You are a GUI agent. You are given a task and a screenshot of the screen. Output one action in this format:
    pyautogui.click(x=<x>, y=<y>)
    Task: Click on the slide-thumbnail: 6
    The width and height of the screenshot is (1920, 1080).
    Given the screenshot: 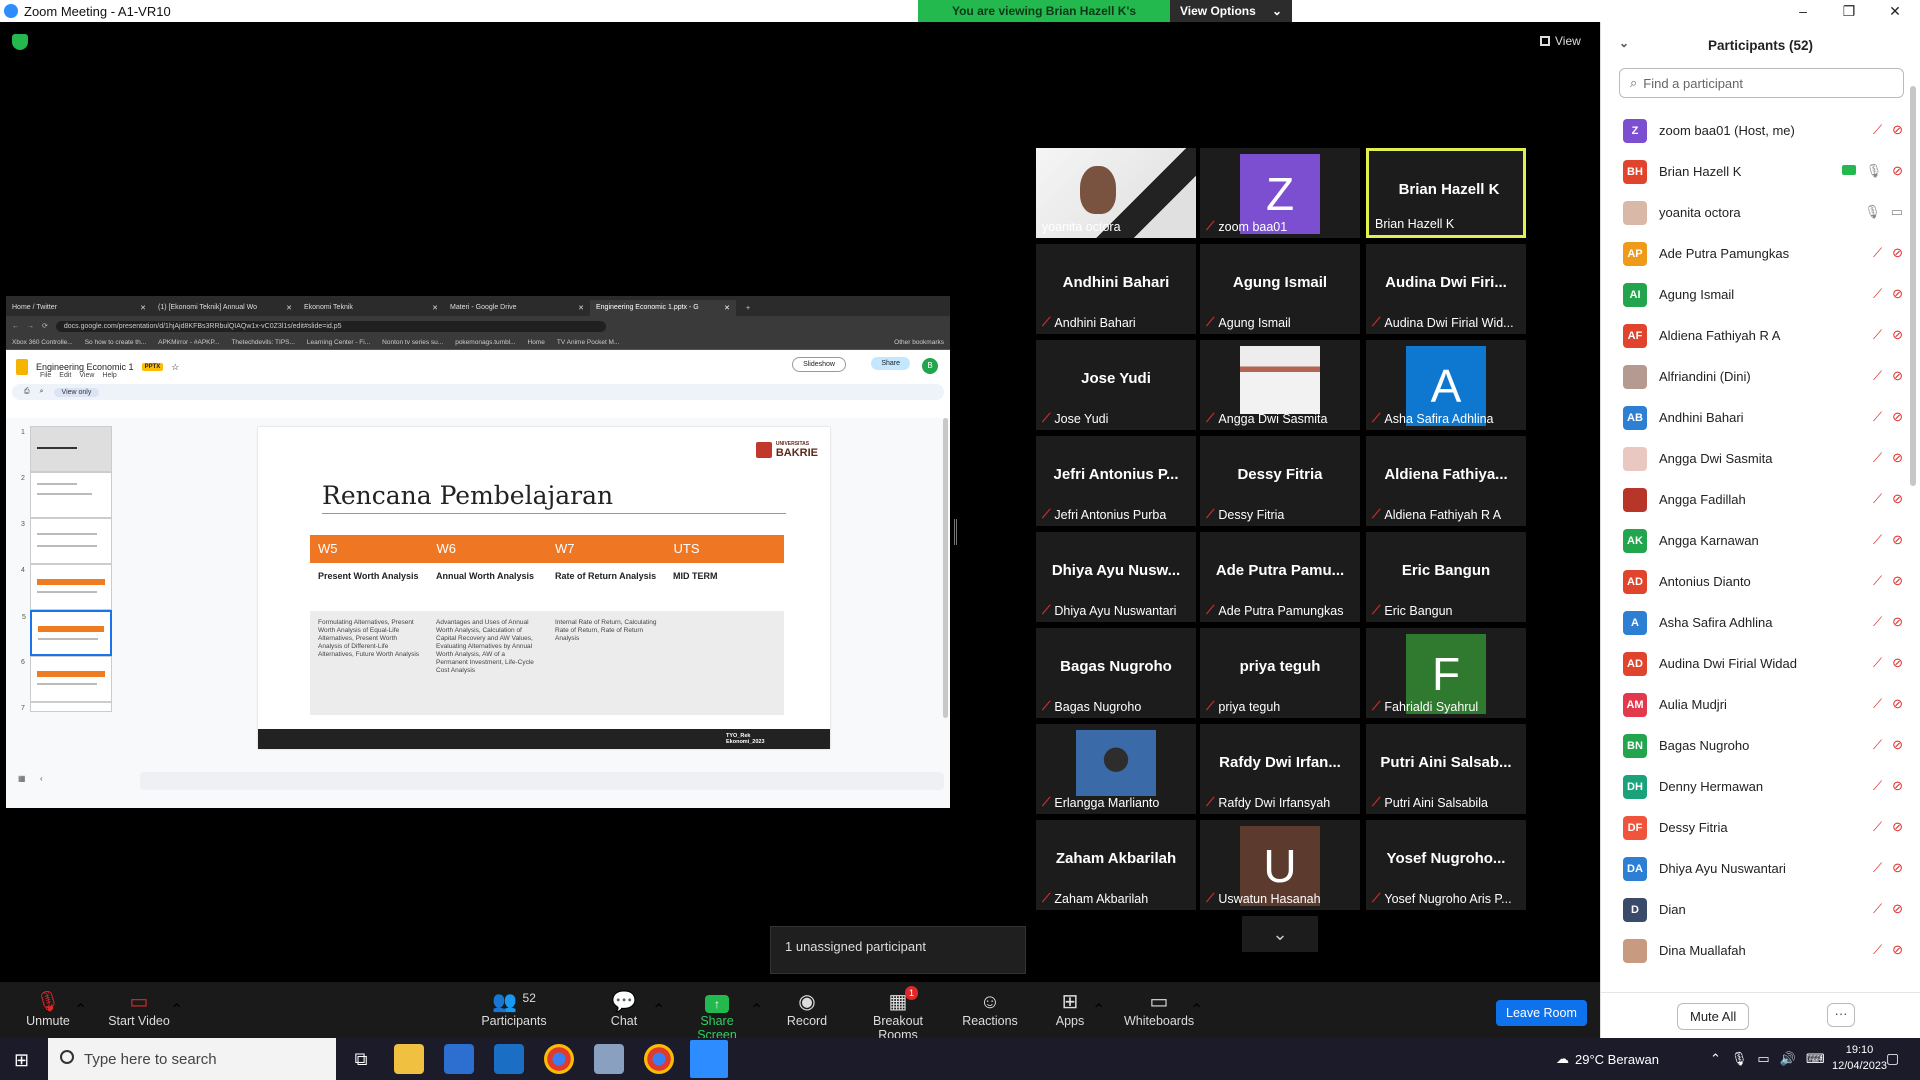 What is the action you would take?
    pyautogui.click(x=66, y=679)
    